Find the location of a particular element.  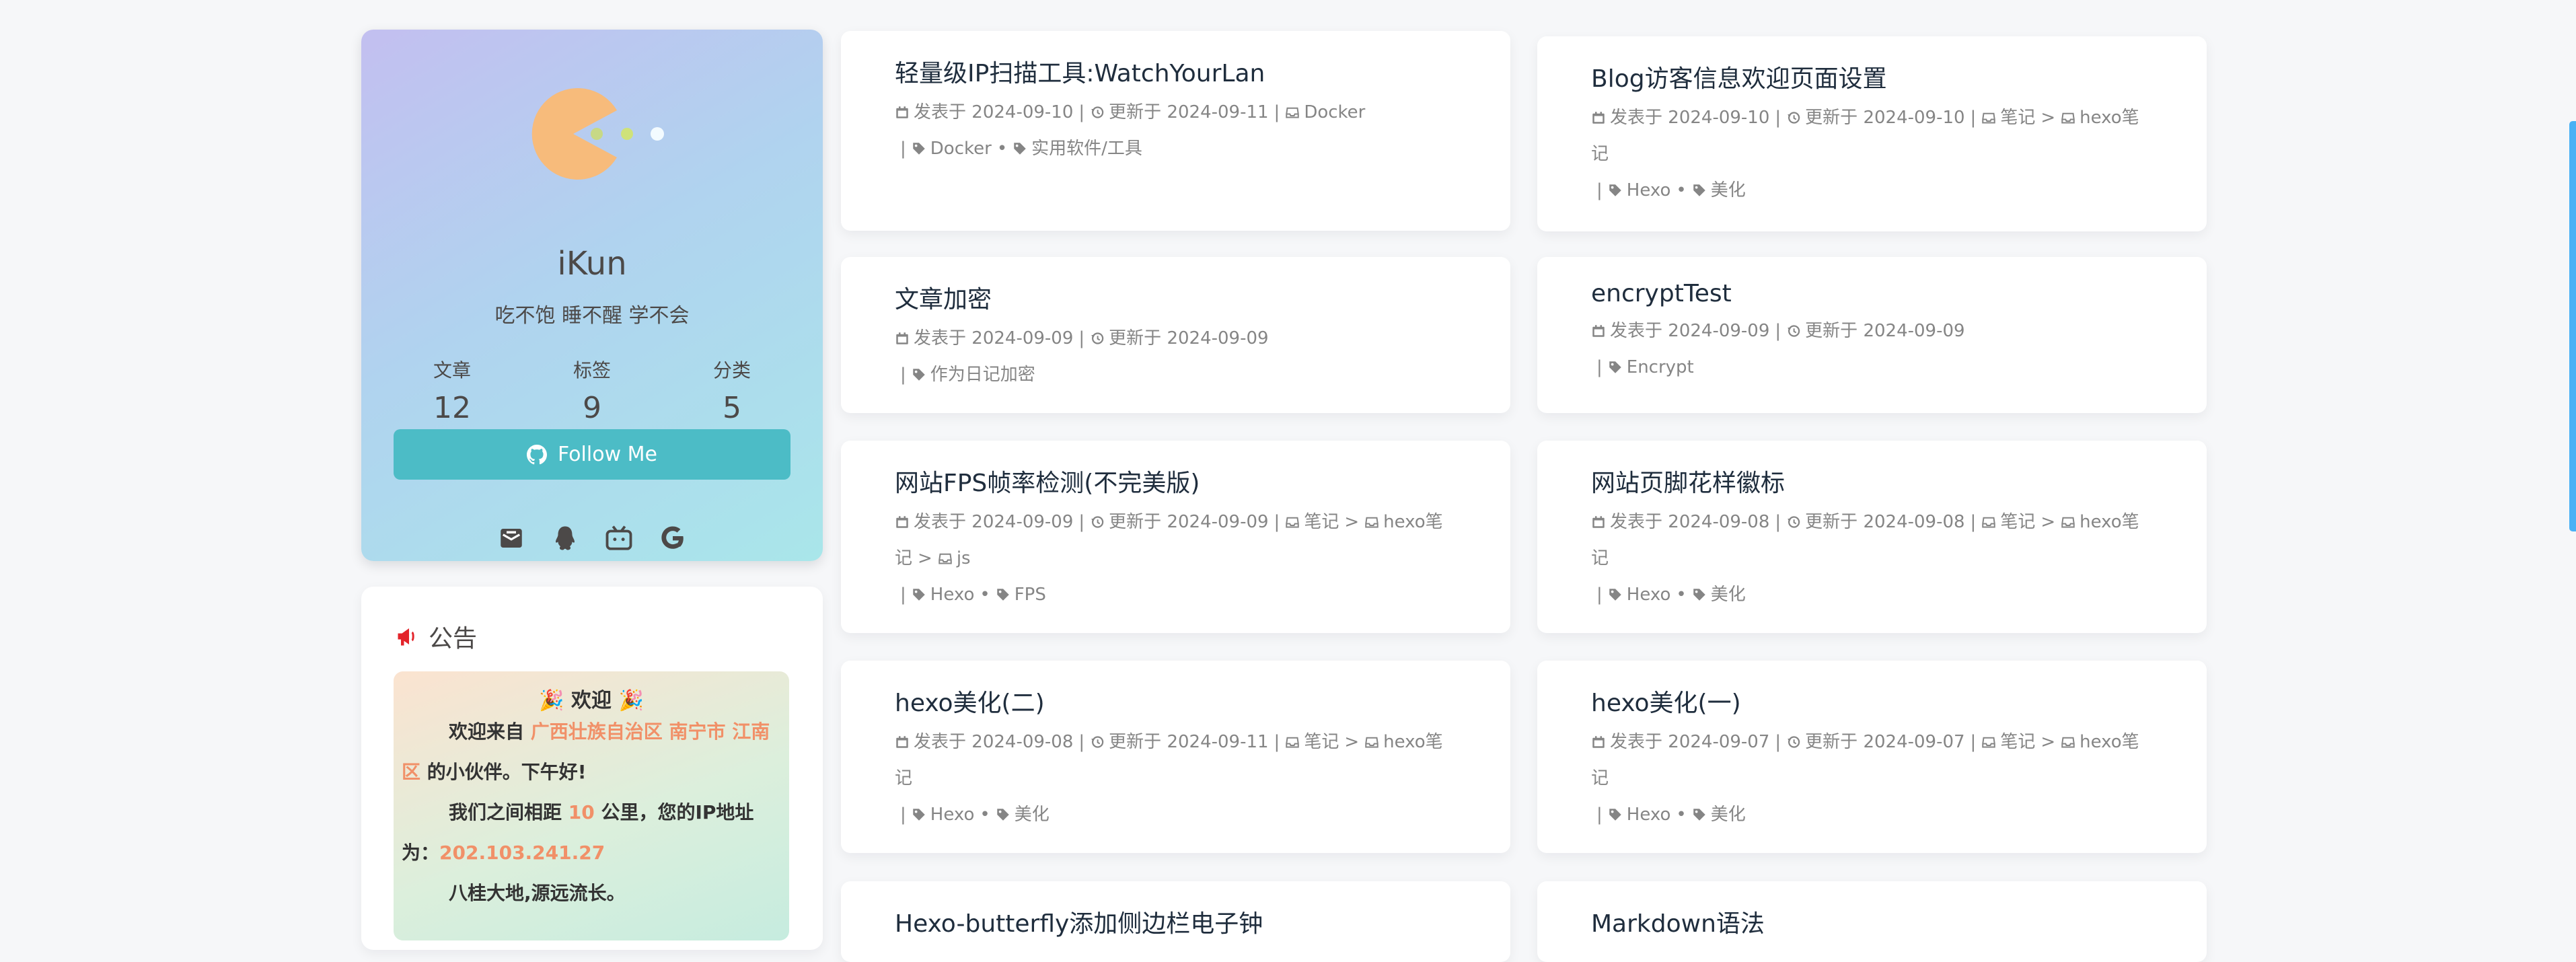

mail-icon is located at coordinates (511, 538).